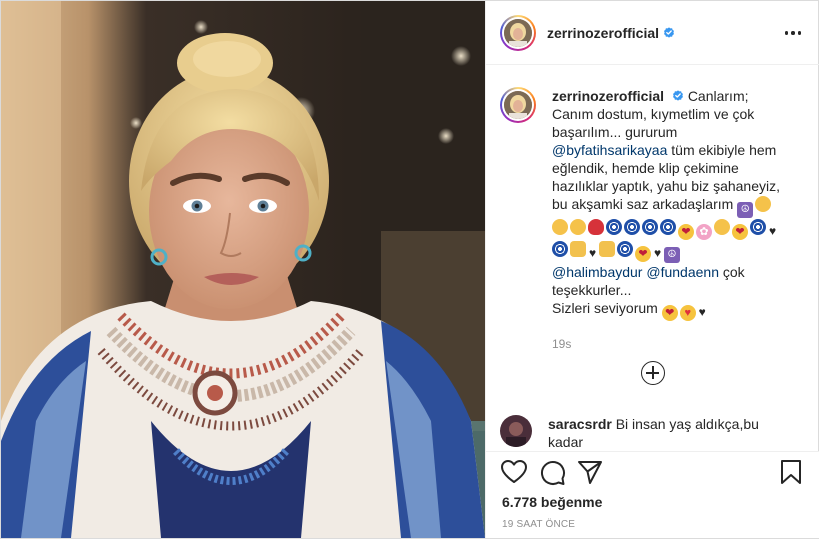 The width and height of the screenshot is (819, 539). Describe the element at coordinates (597, 272) in the screenshot. I see `mention-link: @halimbaydur` at that location.